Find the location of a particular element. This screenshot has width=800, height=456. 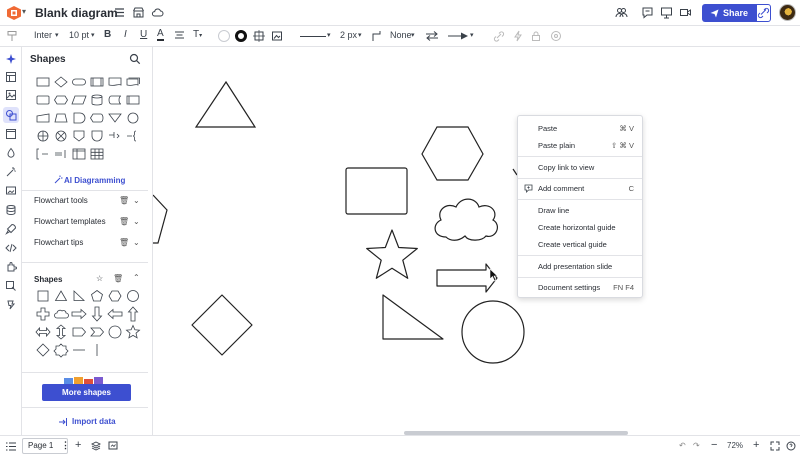

menu-item-add-comment: Add comment C is located at coordinates (580, 188).